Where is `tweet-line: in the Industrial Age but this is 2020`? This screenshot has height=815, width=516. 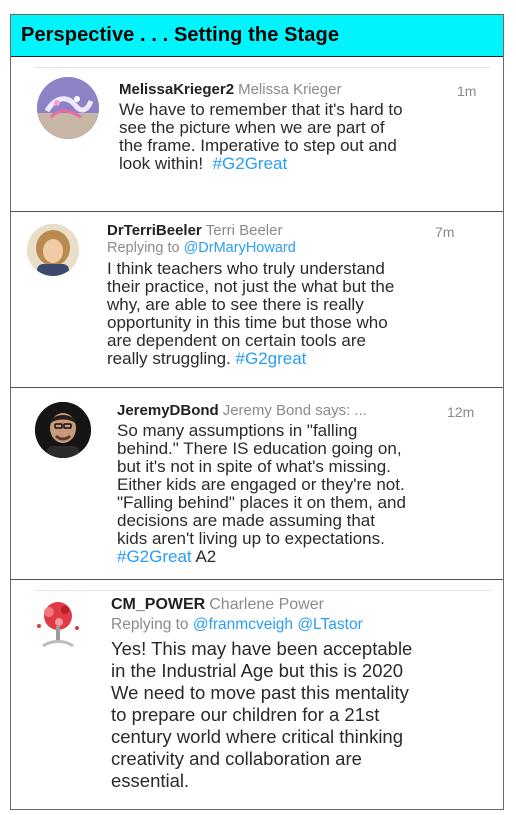
tweet-line: in the Industrial Age but this is 2020 is located at coordinates (257, 670).